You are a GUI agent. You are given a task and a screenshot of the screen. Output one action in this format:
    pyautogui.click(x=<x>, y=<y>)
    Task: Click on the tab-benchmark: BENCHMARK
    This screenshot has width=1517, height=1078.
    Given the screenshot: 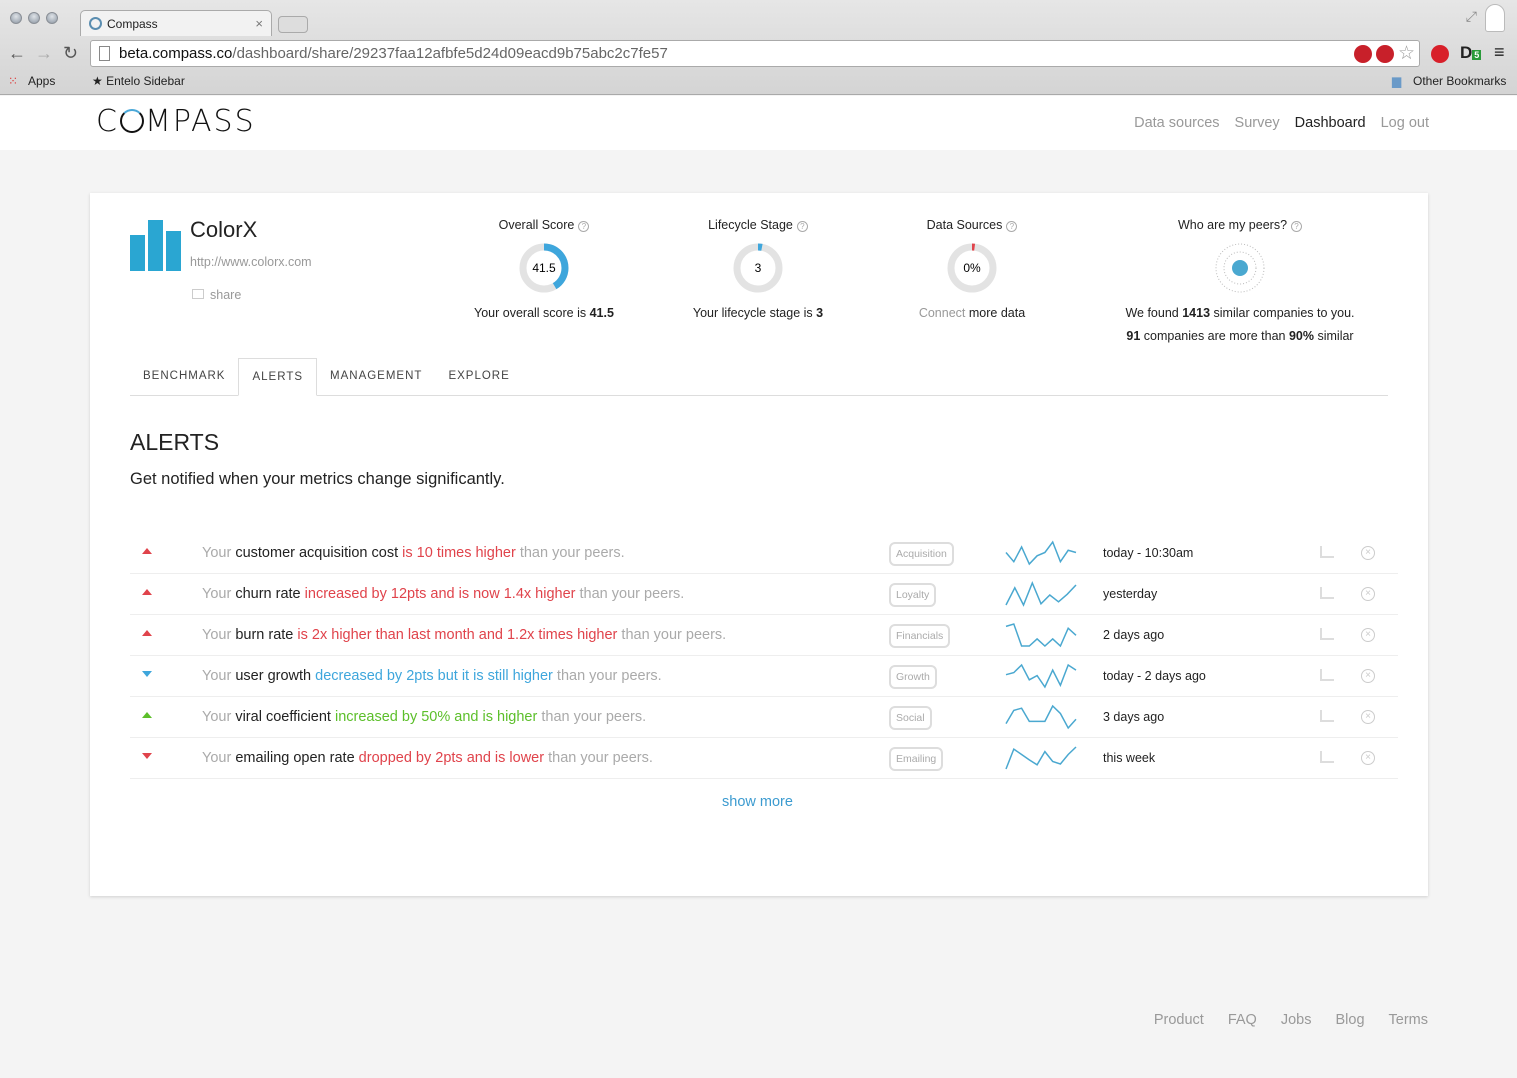 What is the action you would take?
    pyautogui.click(x=184, y=377)
    